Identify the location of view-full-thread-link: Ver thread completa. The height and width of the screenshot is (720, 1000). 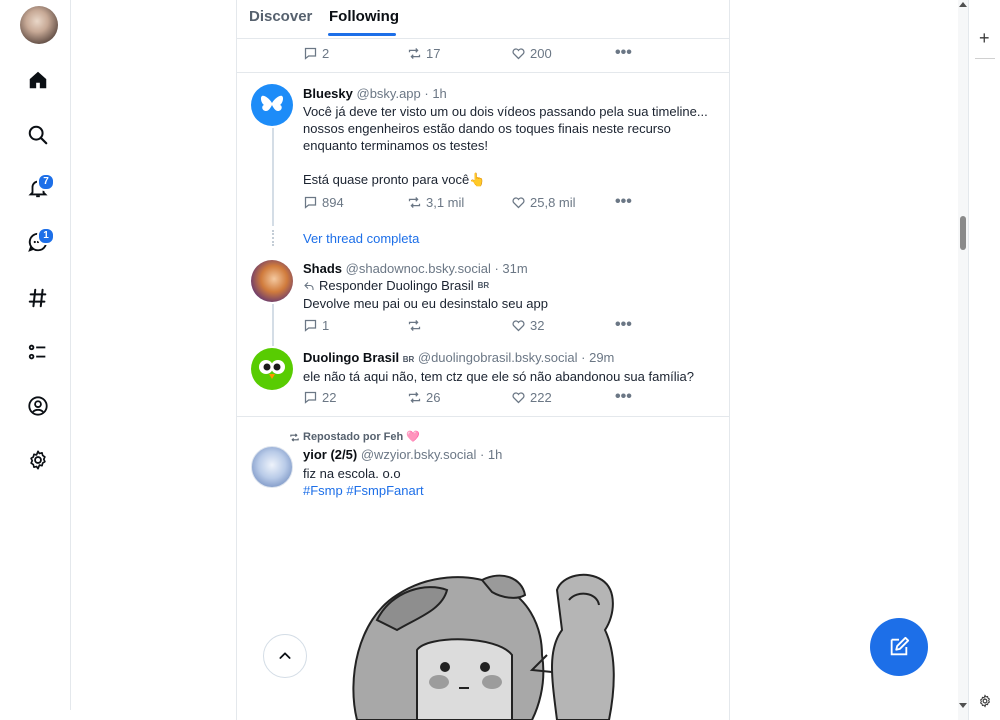
(361, 238).